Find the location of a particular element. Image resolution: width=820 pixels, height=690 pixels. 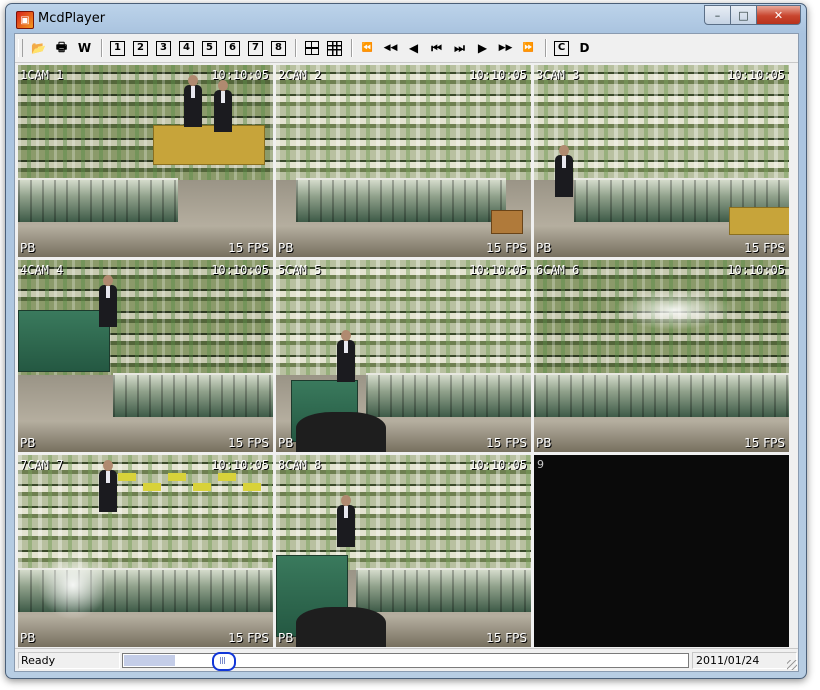

rewind-button: ◀◀ is located at coordinates (390, 48).